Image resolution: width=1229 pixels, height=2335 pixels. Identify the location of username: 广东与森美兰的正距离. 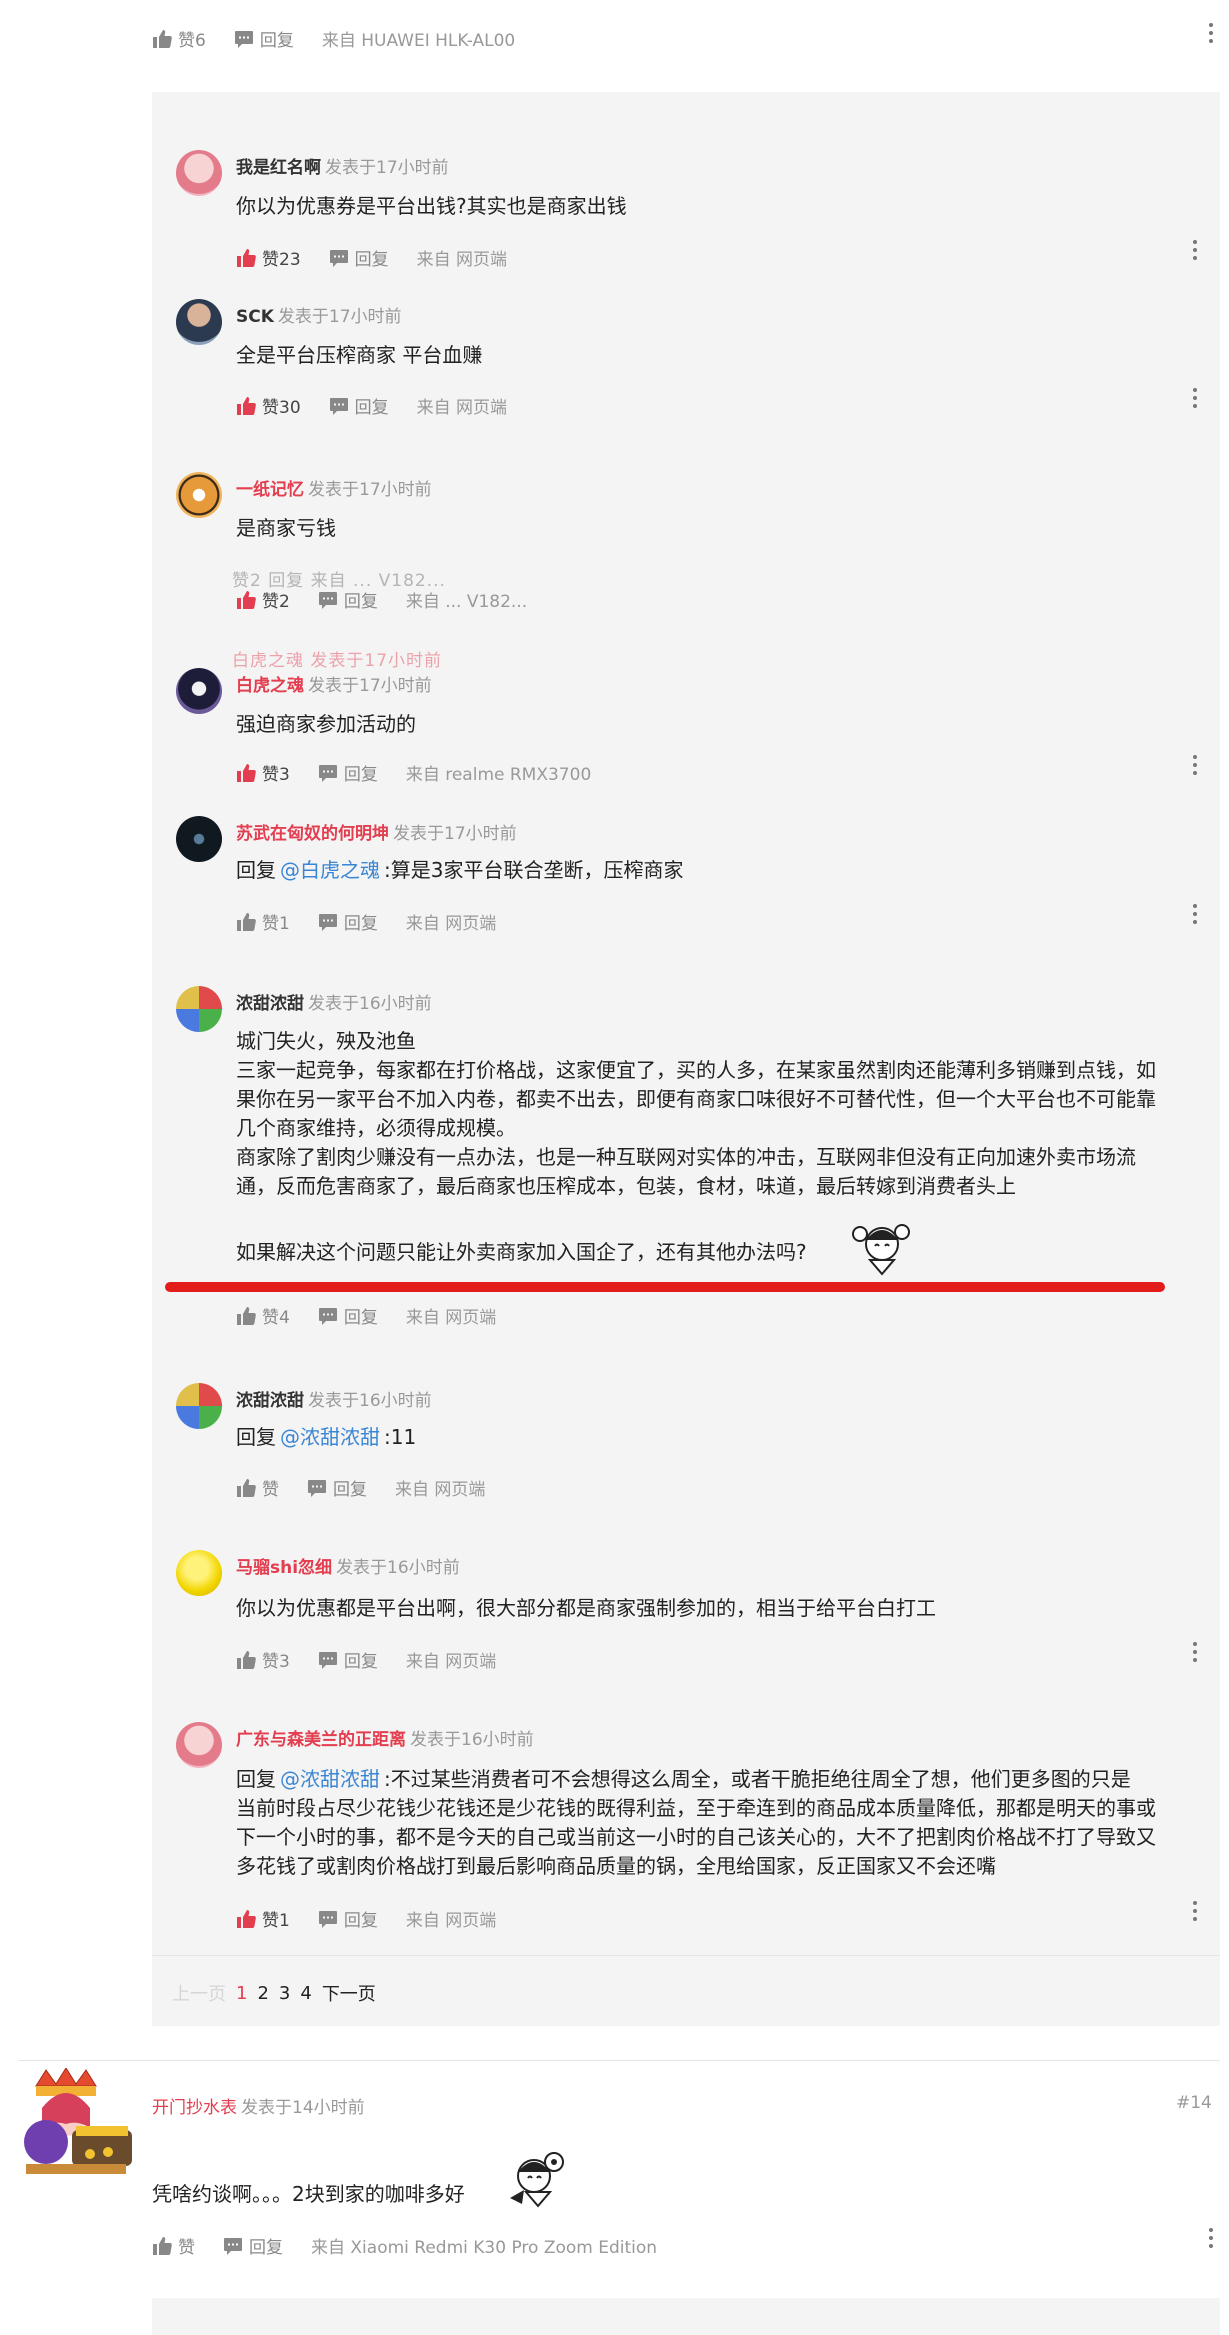
(321, 1740).